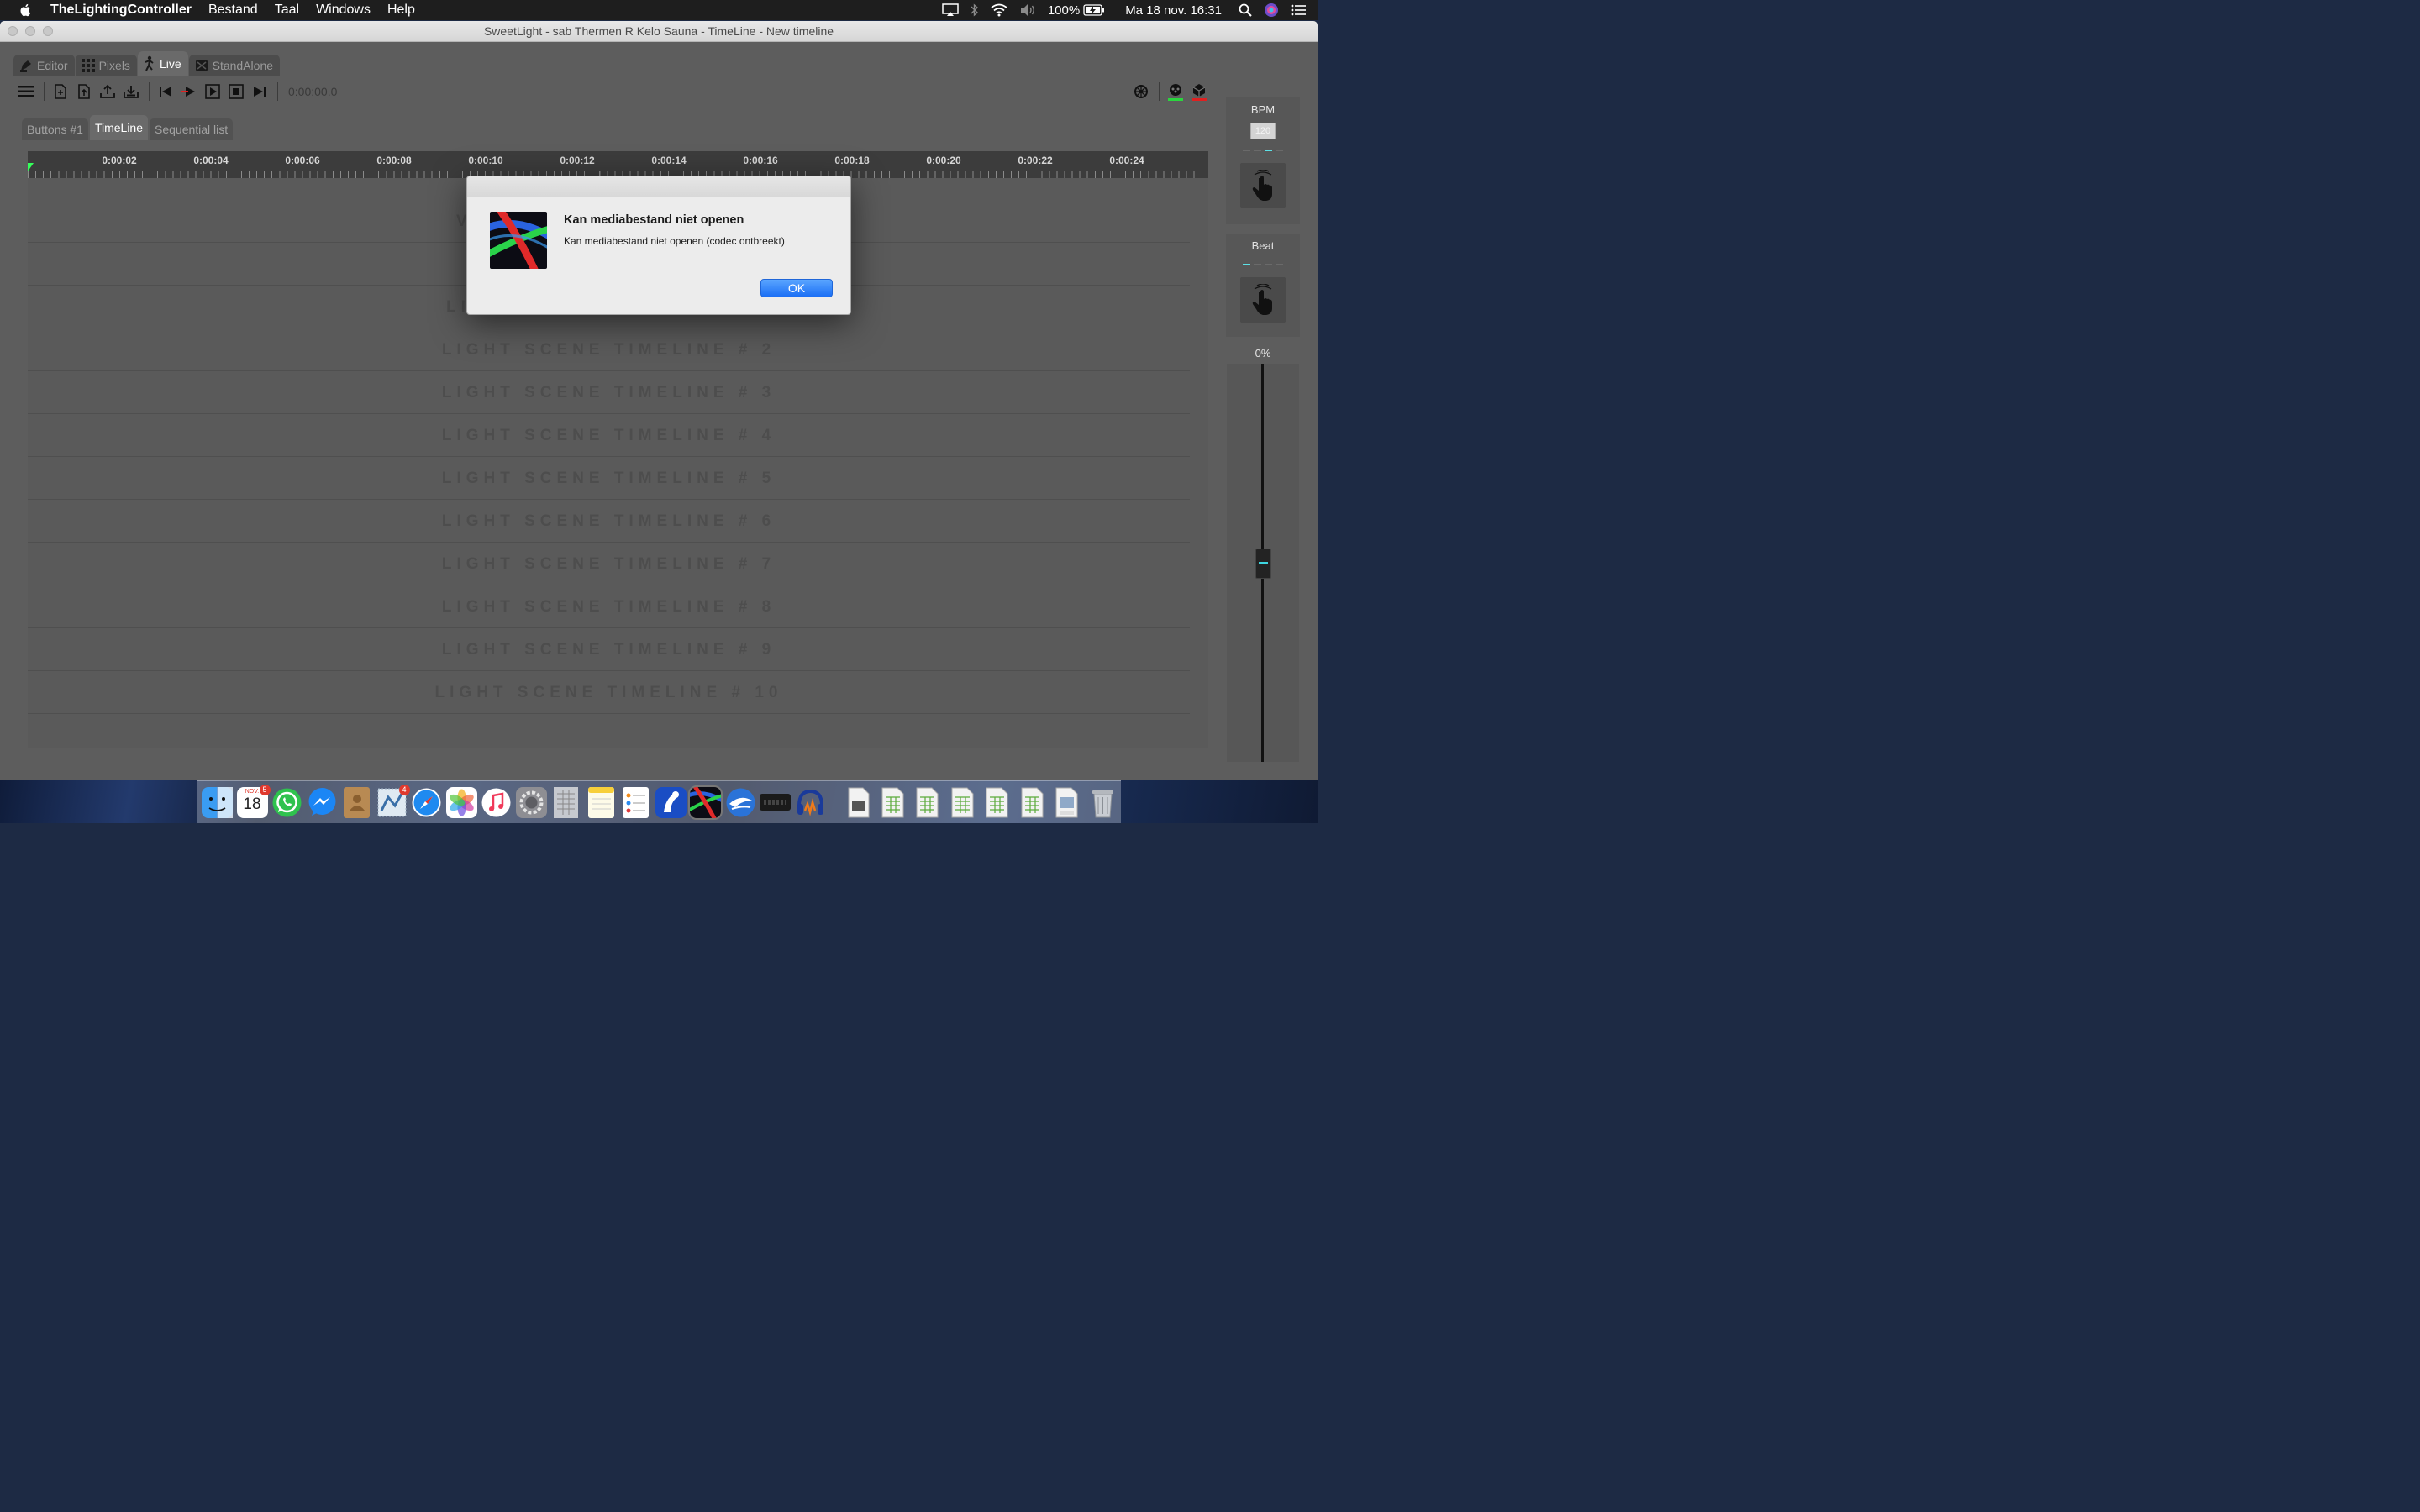 This screenshot has width=2420, height=1512. I want to click on dock-numbers-file, so click(566, 802).